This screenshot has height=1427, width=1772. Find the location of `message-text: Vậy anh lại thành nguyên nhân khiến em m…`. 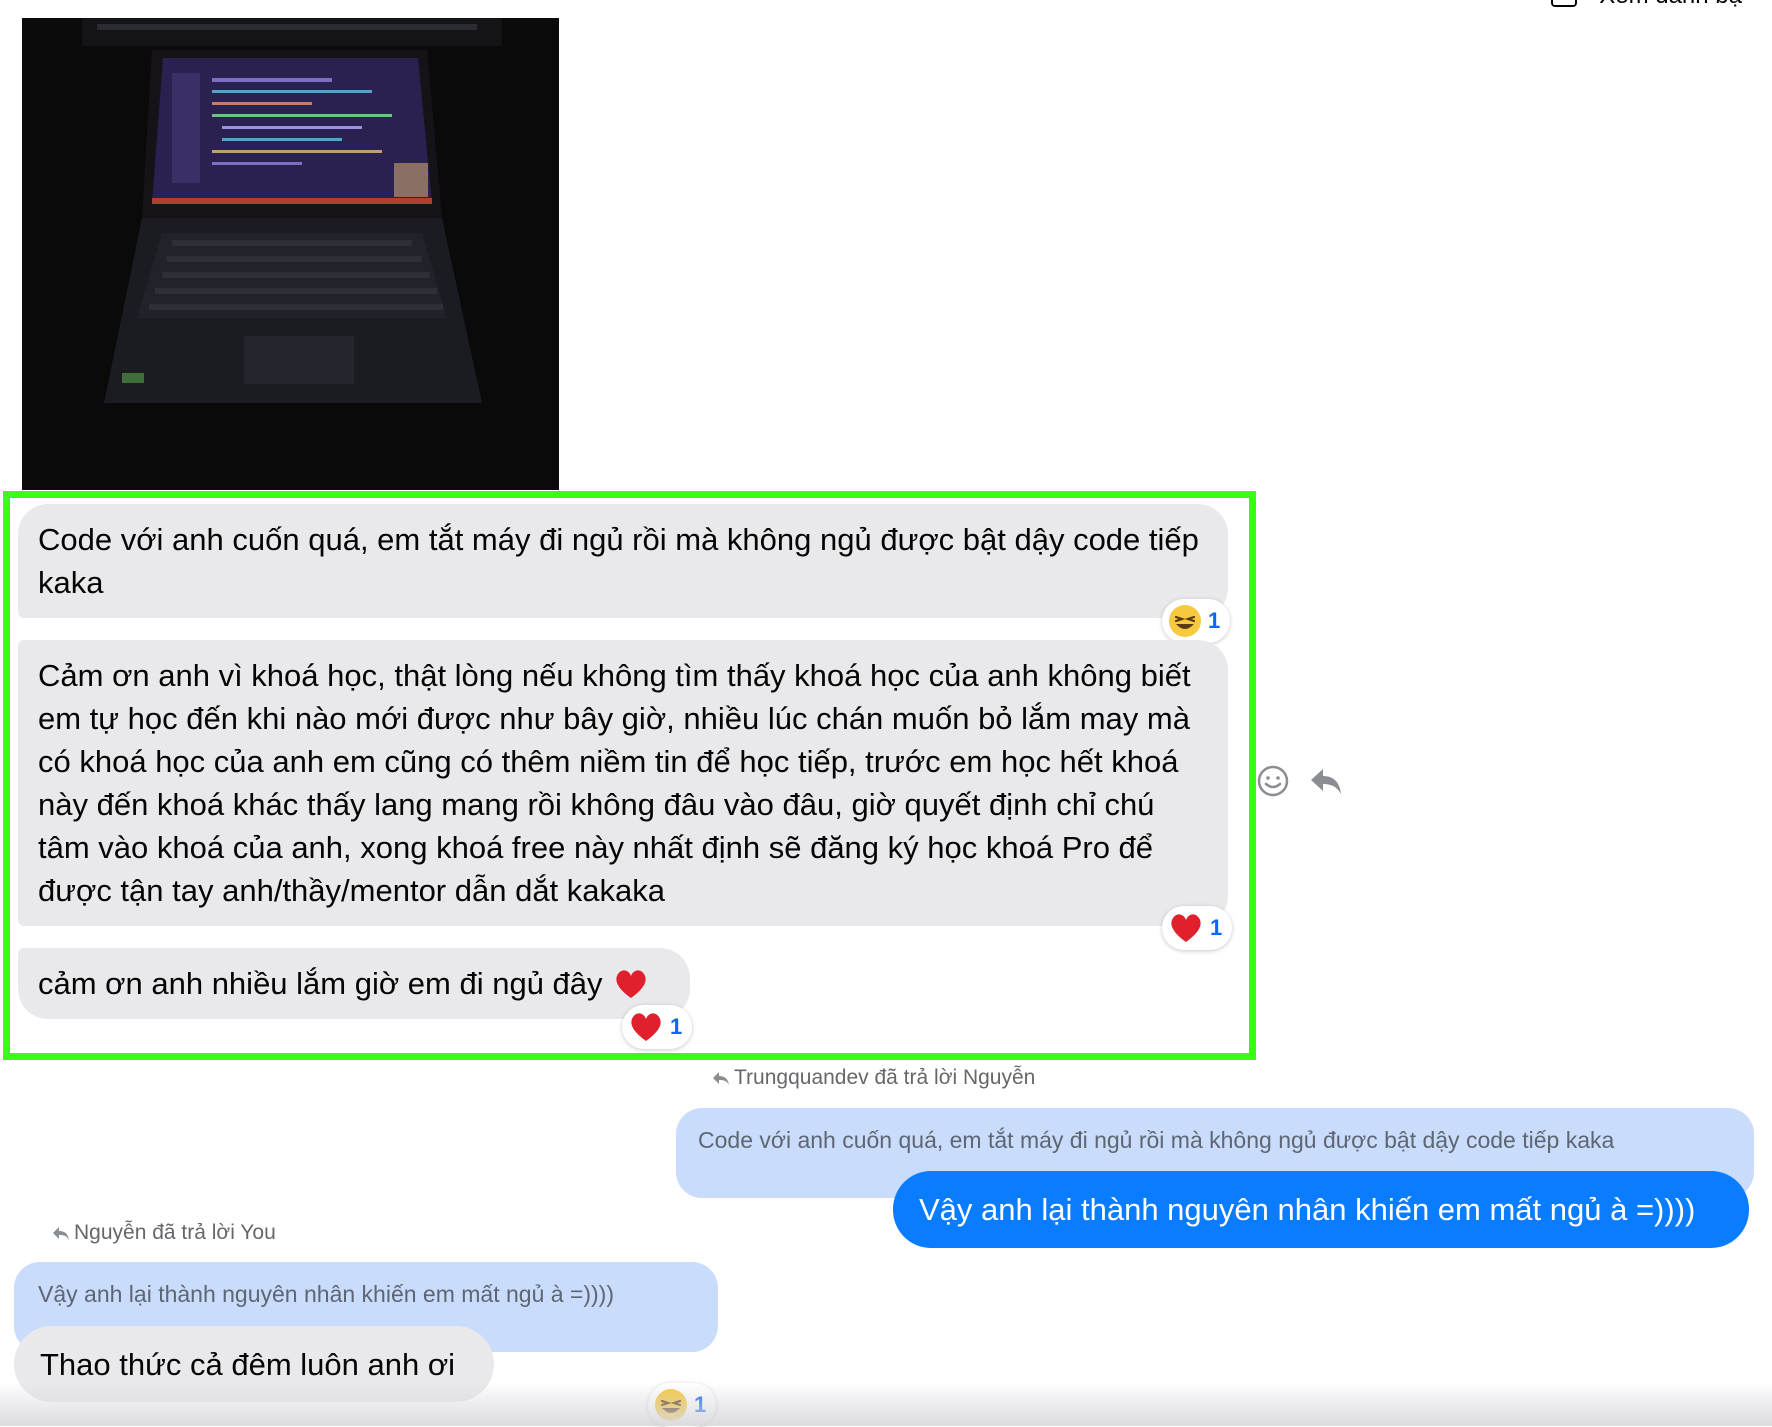

message-text: Vậy anh lại thành nguyên nhân khiến em m… is located at coordinates (1307, 1209).